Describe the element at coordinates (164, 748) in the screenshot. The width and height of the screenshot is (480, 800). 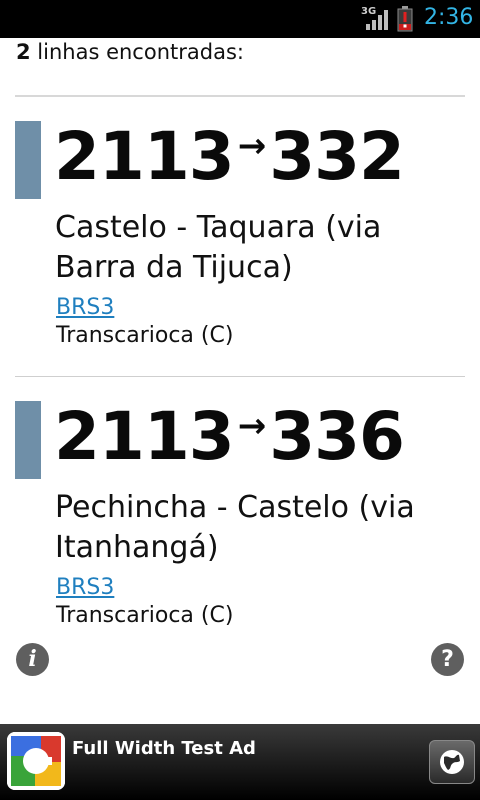
I see `ad-title: Full Width Test Ad` at that location.